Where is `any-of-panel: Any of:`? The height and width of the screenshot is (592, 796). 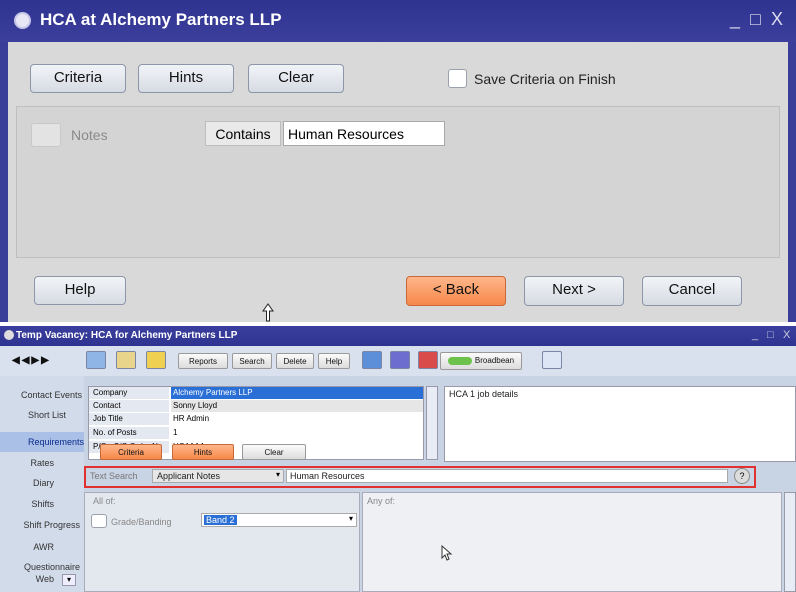 any-of-panel: Any of: is located at coordinates (572, 542).